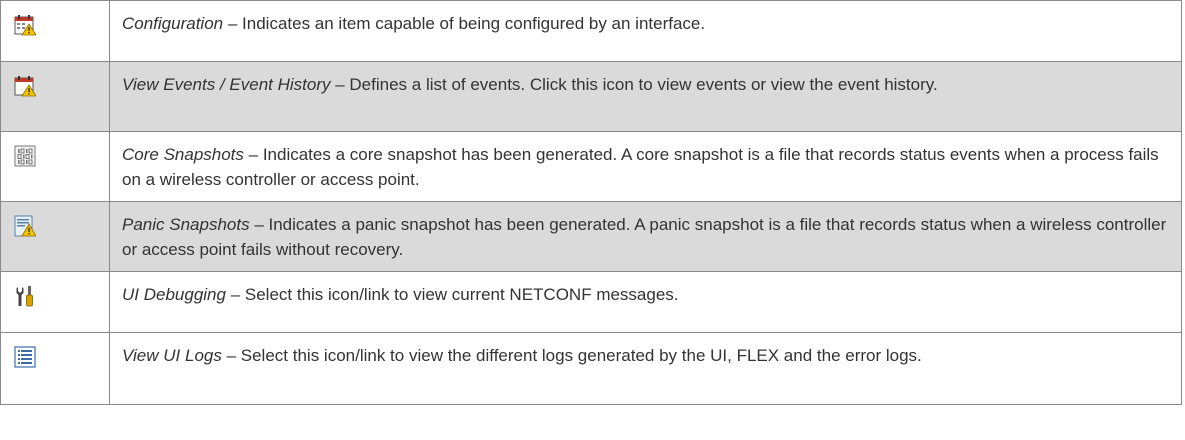 The image size is (1185, 440). I want to click on log-list-icon, so click(25, 357).